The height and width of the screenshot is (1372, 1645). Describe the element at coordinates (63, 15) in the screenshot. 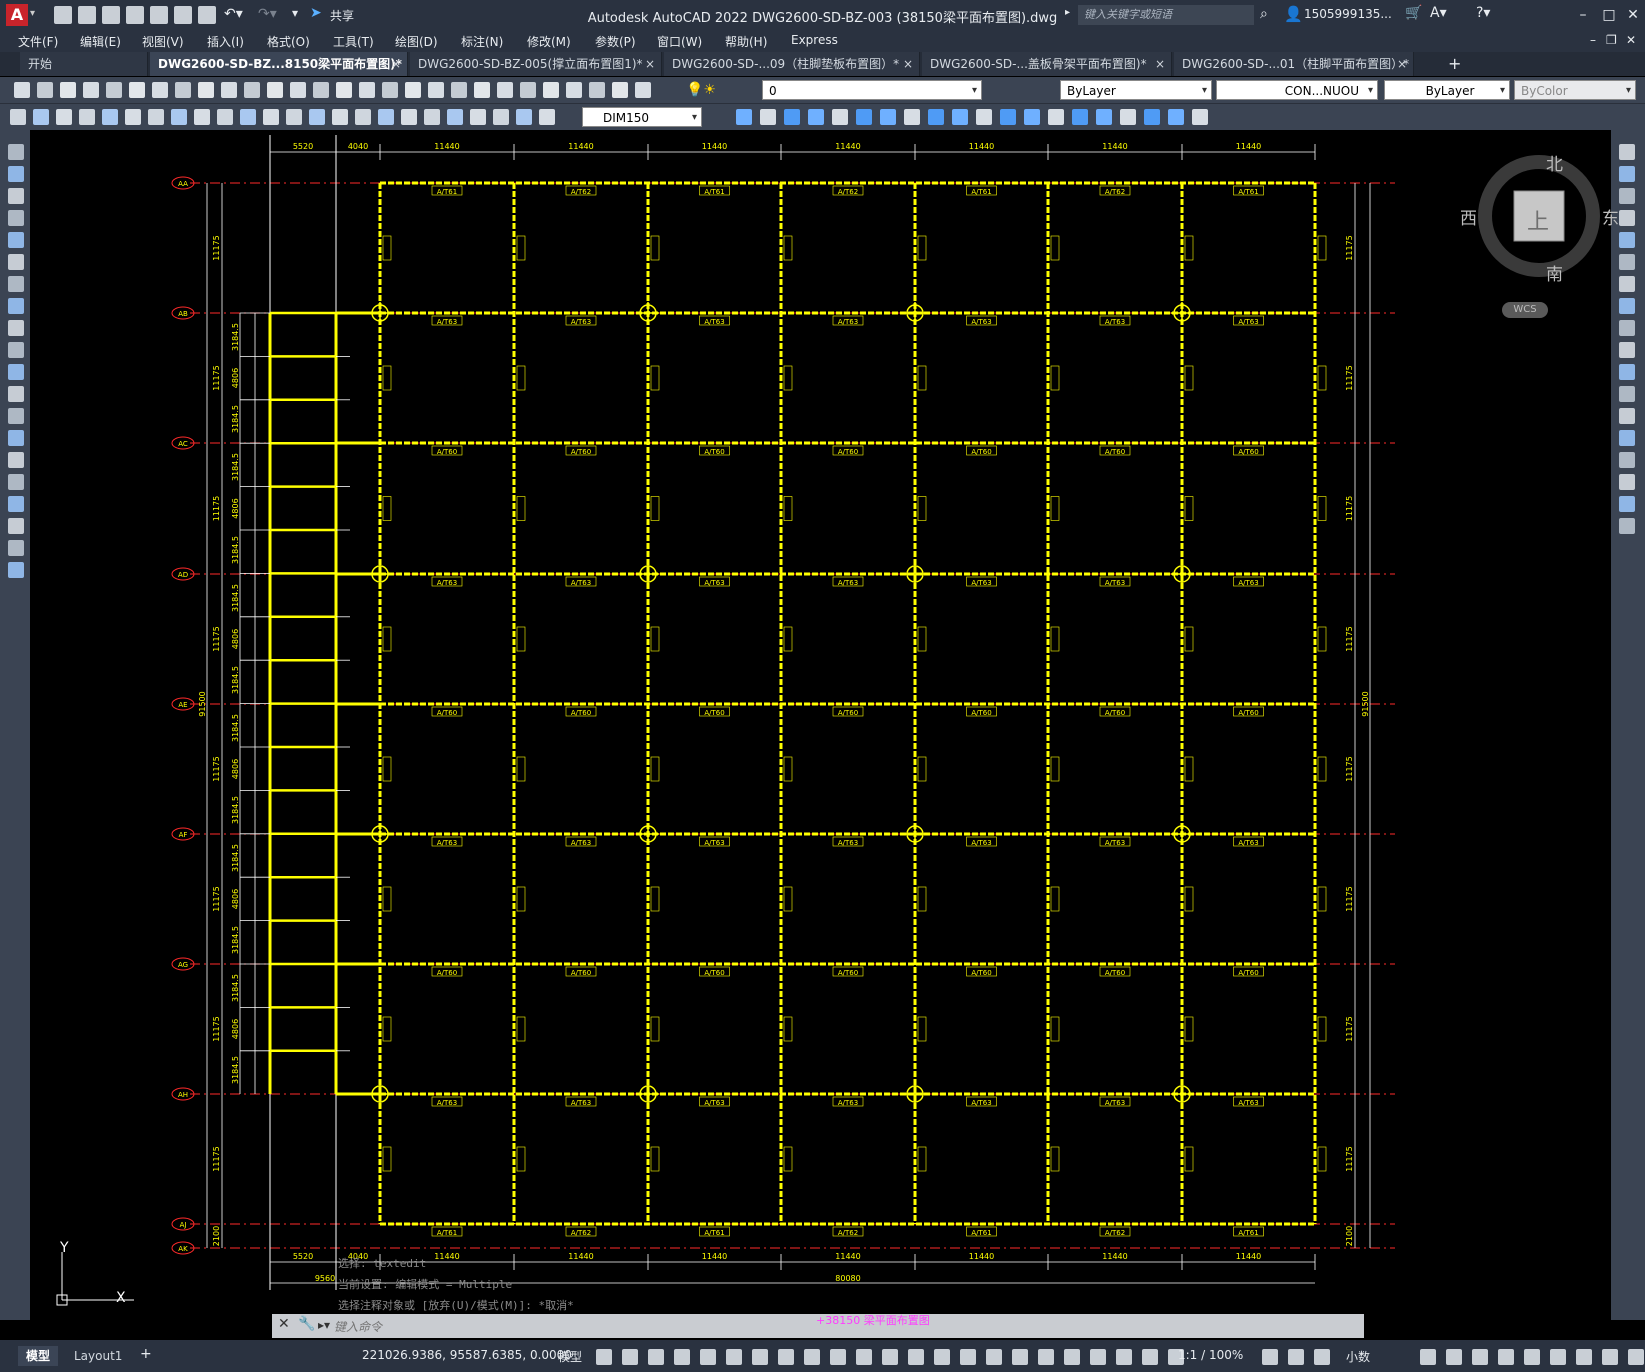

I see `new-icon` at that location.